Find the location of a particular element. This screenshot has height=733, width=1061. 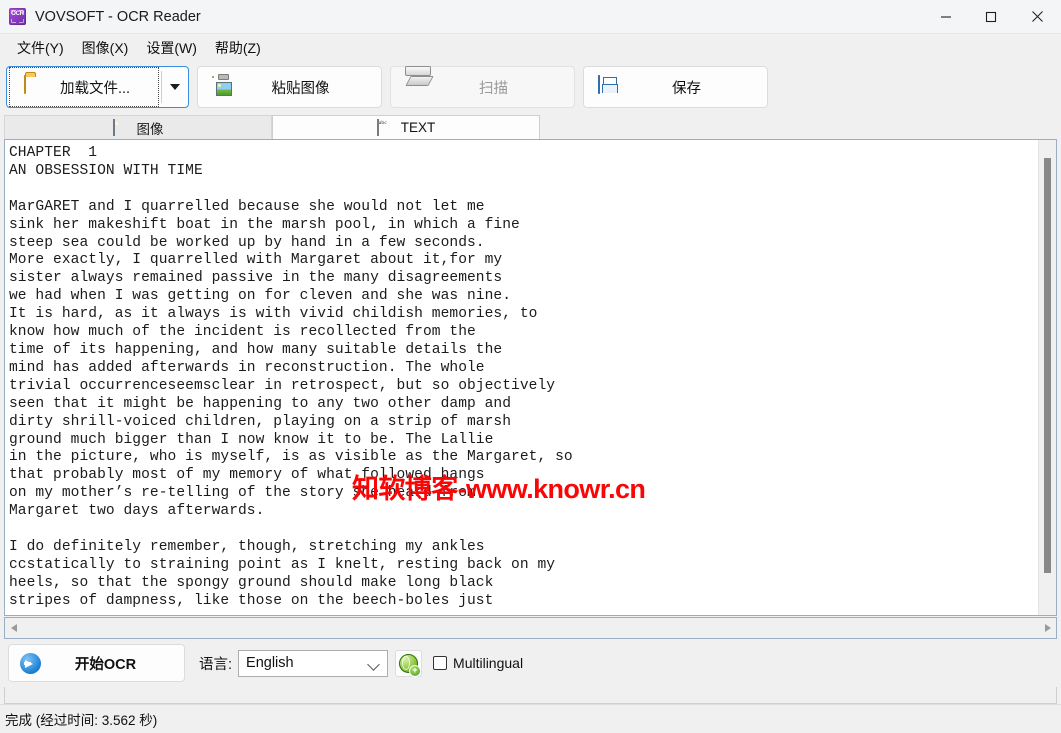

paste-image-button: 粘贴图像 is located at coordinates (289, 87).